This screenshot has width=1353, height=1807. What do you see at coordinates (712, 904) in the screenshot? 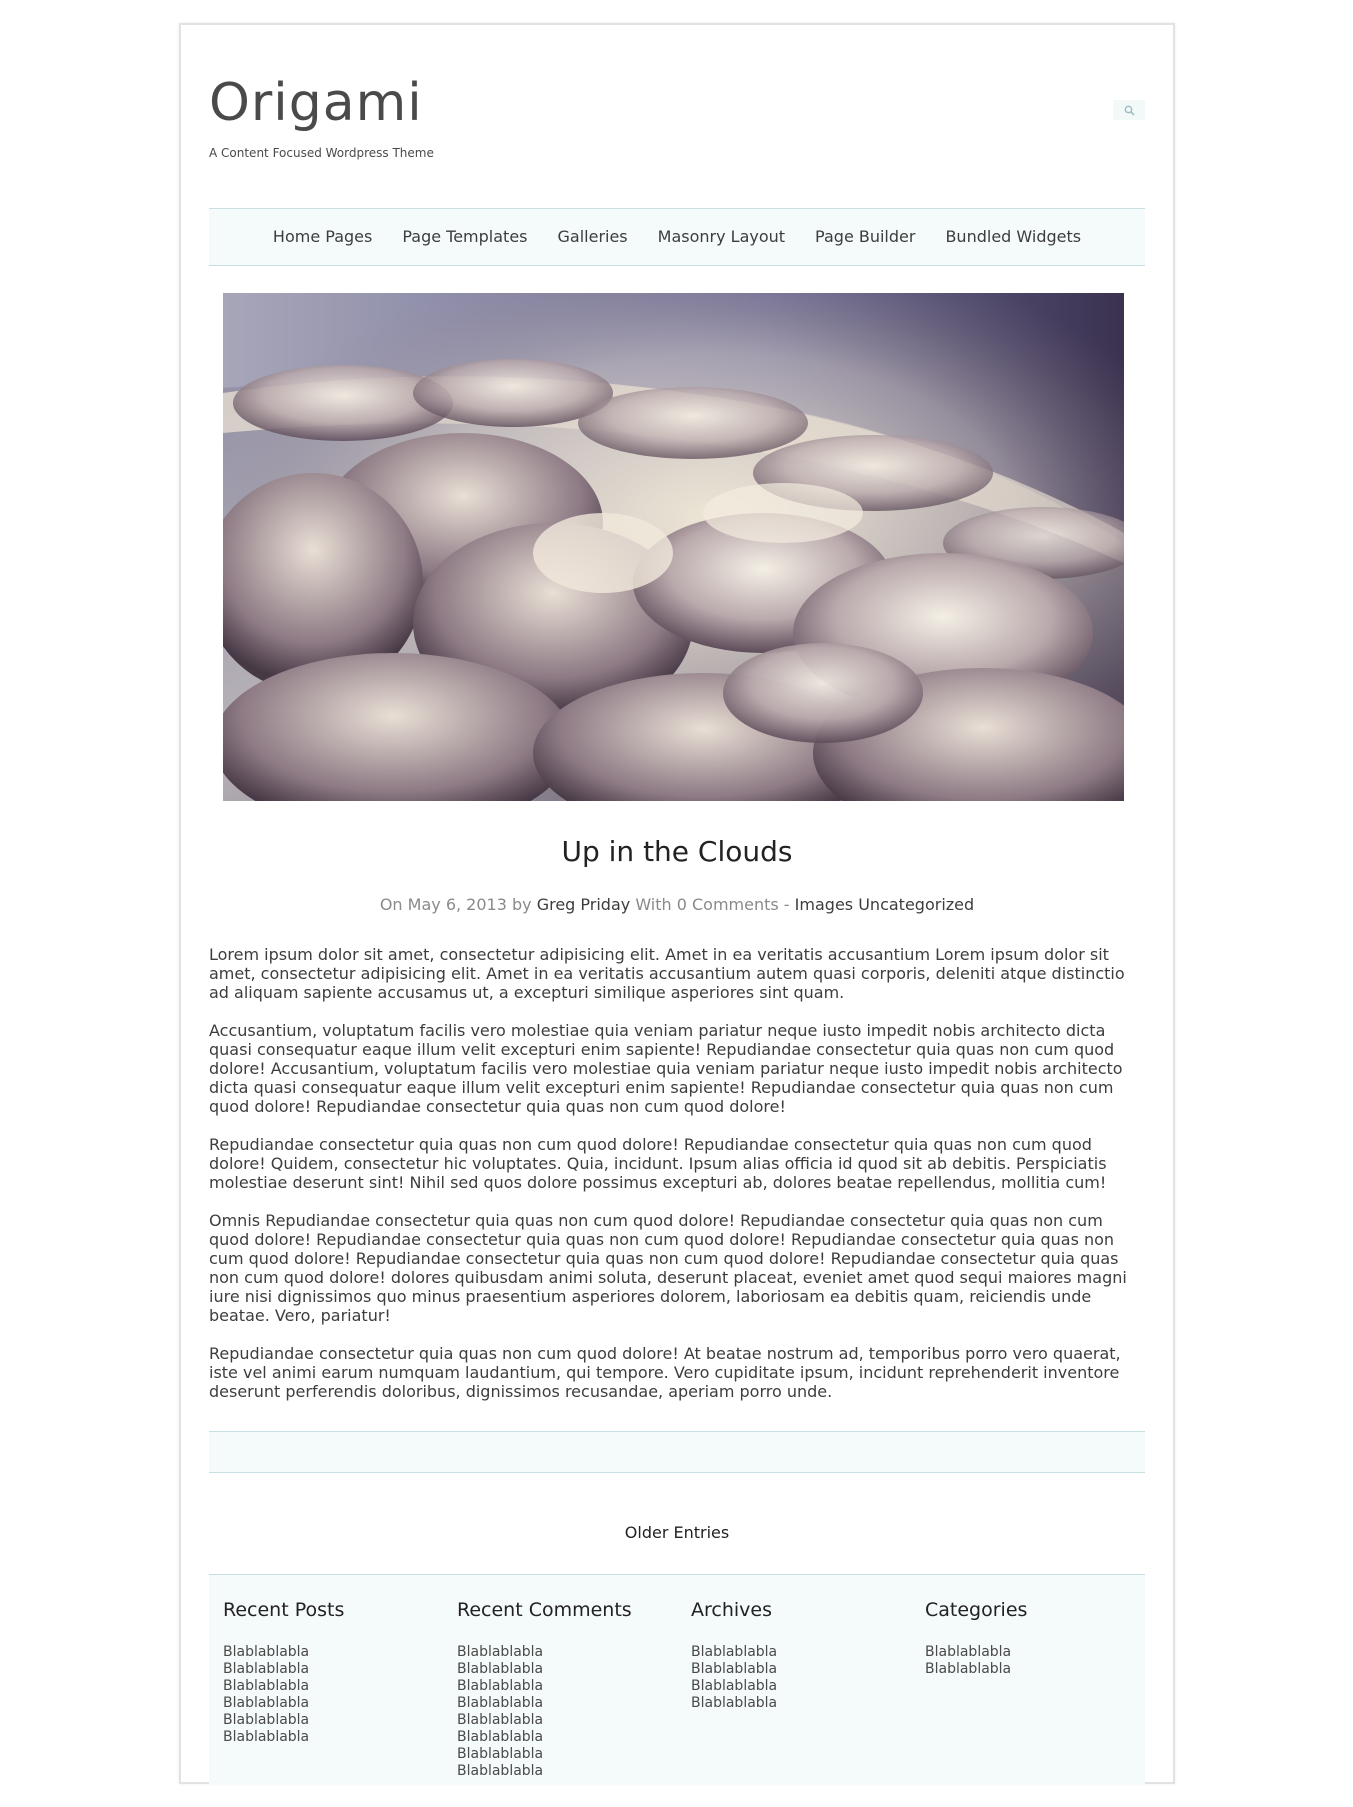
I see `post-comments-count: With 0 Comments -` at bounding box center [712, 904].